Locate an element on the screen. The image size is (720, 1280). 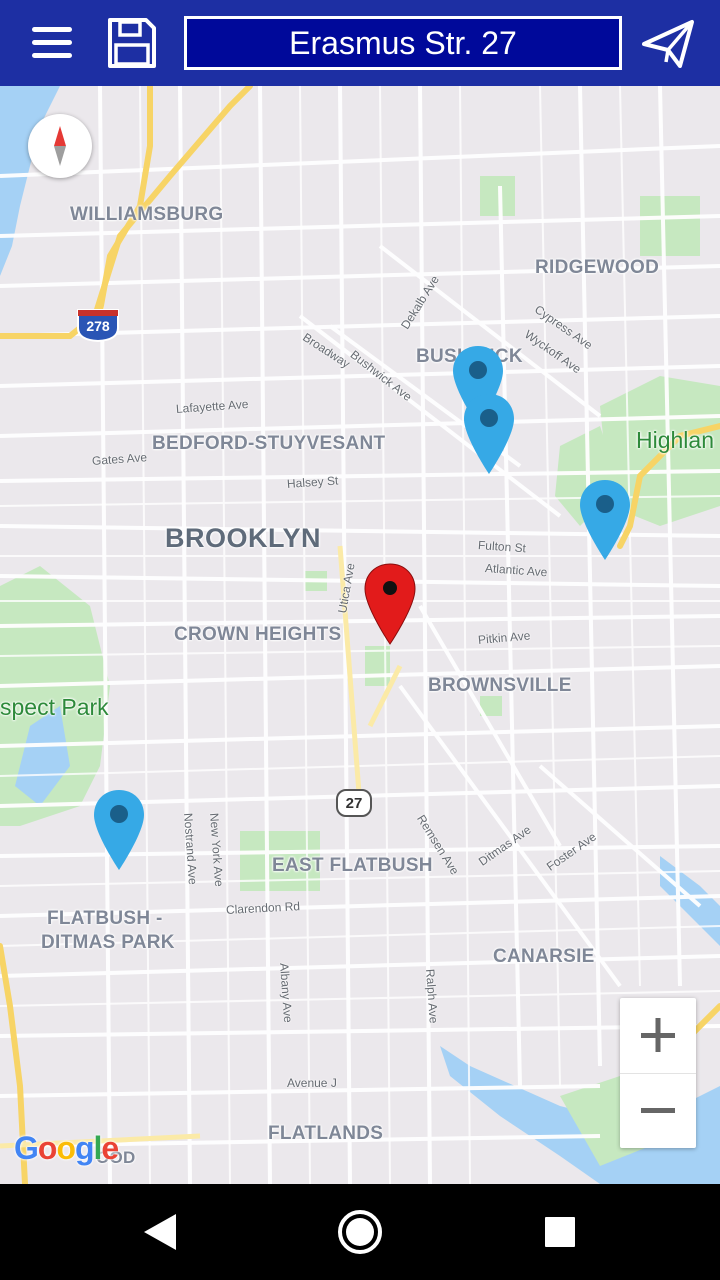
system-nav-bar is located at coordinates (360, 1232).